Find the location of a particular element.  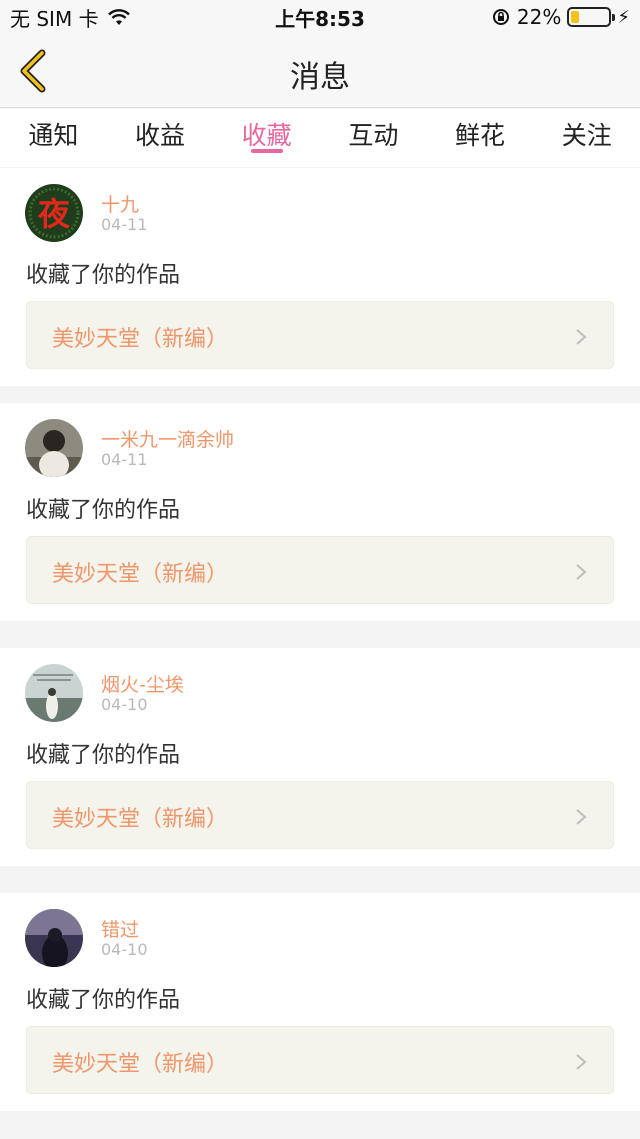

tab-interaction: 互动 is located at coordinates (373, 138).